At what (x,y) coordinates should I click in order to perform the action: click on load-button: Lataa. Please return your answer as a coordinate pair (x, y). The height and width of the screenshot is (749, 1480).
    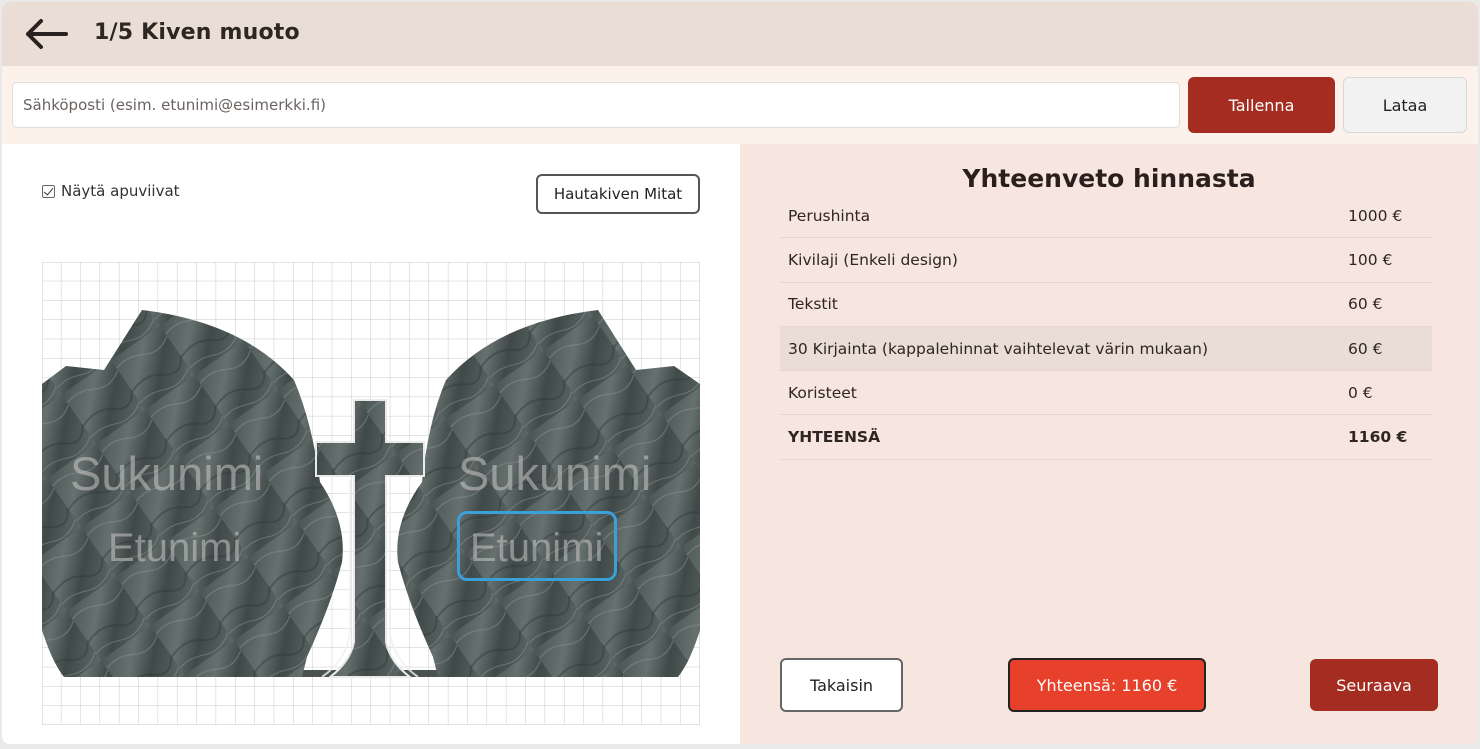
    Looking at the image, I should click on (1405, 105).